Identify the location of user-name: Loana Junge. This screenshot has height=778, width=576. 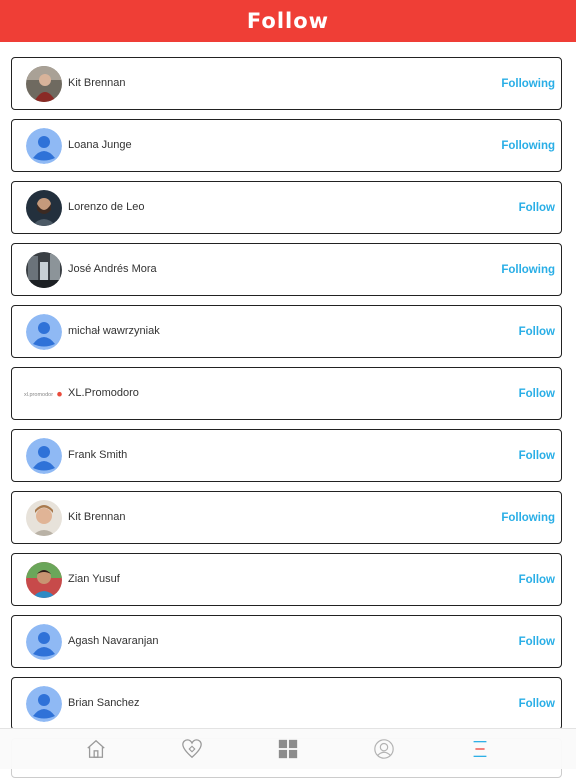
(100, 145).